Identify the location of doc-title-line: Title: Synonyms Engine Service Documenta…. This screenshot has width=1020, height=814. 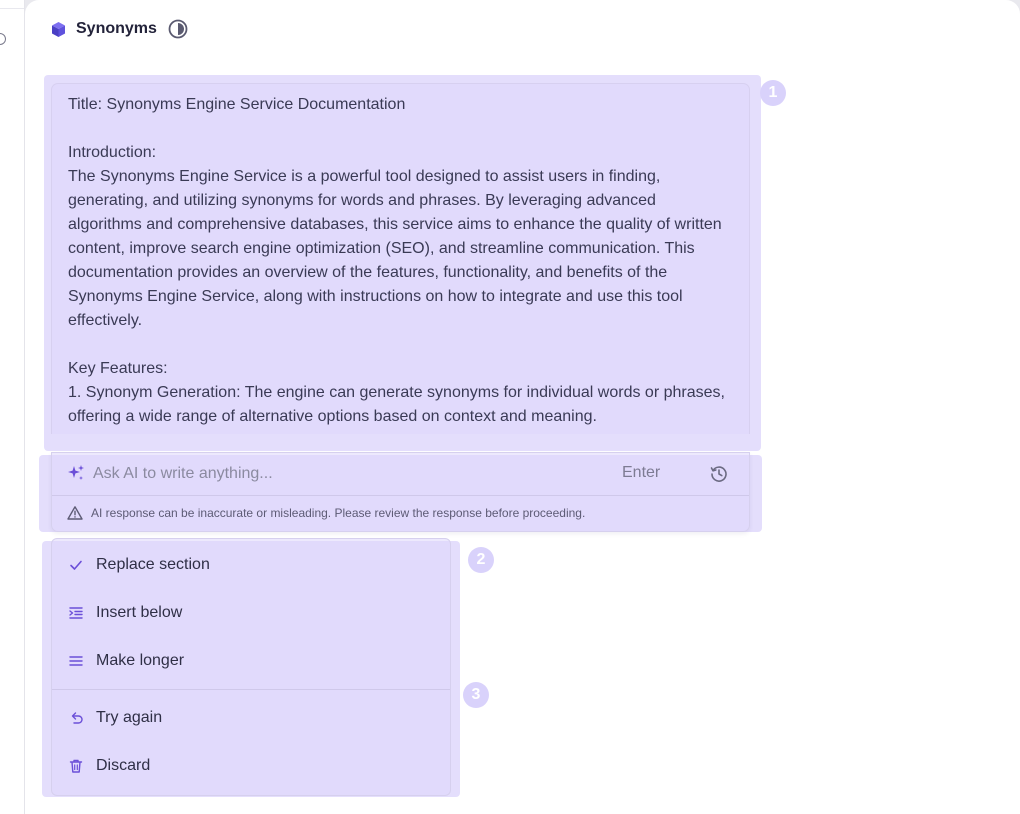
(237, 104).